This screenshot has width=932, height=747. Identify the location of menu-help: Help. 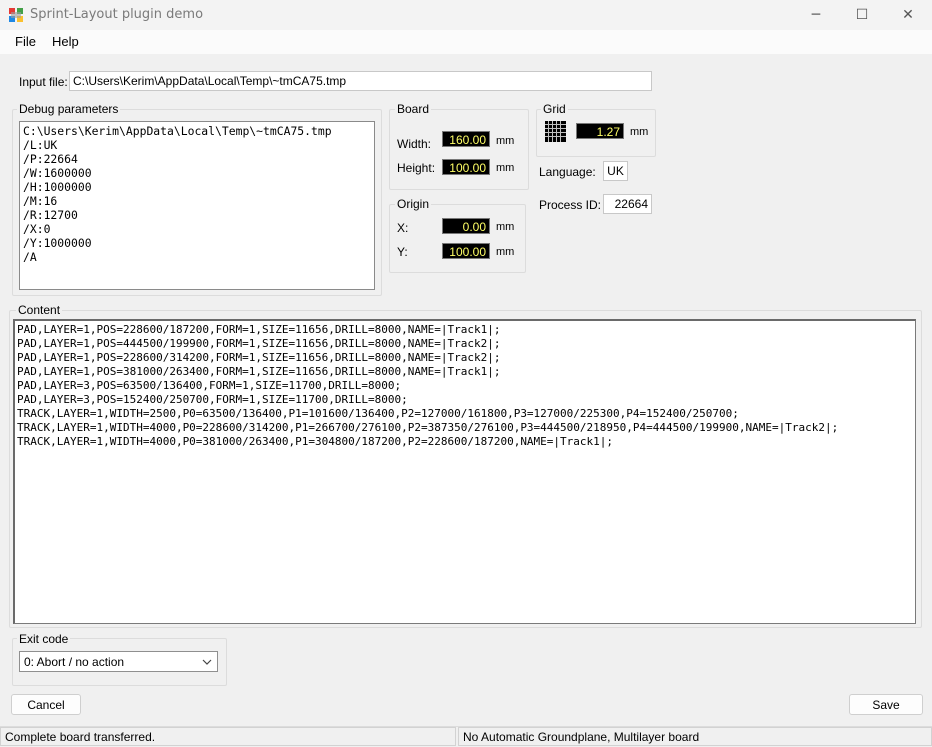
(65, 41).